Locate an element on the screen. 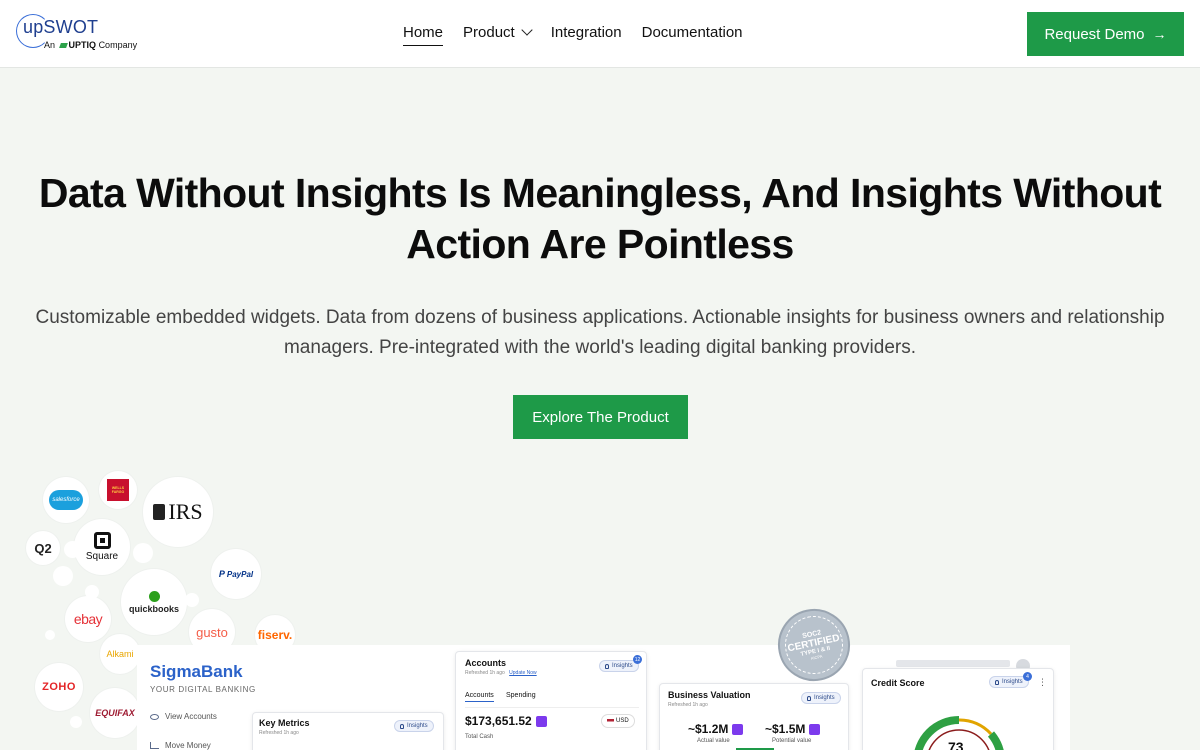 This screenshot has height=750, width=1200. nav-integration: Integration is located at coordinates (586, 35).